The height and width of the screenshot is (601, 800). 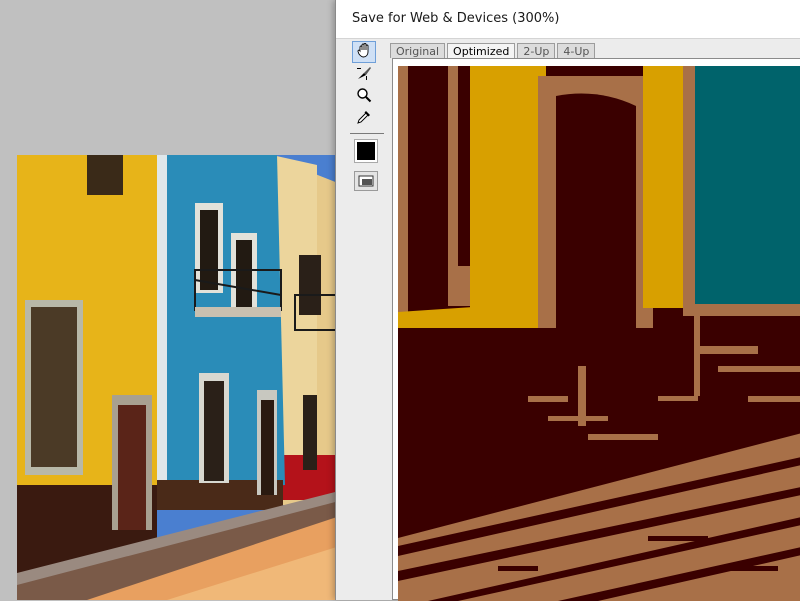 I want to click on tab-4-up: 4-Up, so click(x=576, y=50).